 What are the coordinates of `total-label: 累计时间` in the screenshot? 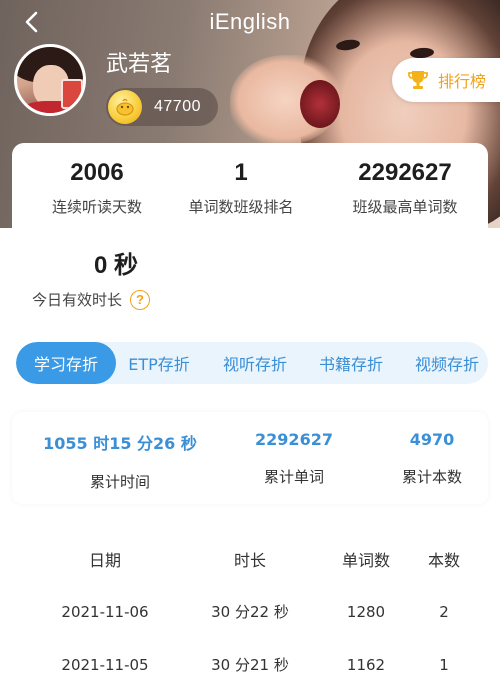 It's located at (119, 482).